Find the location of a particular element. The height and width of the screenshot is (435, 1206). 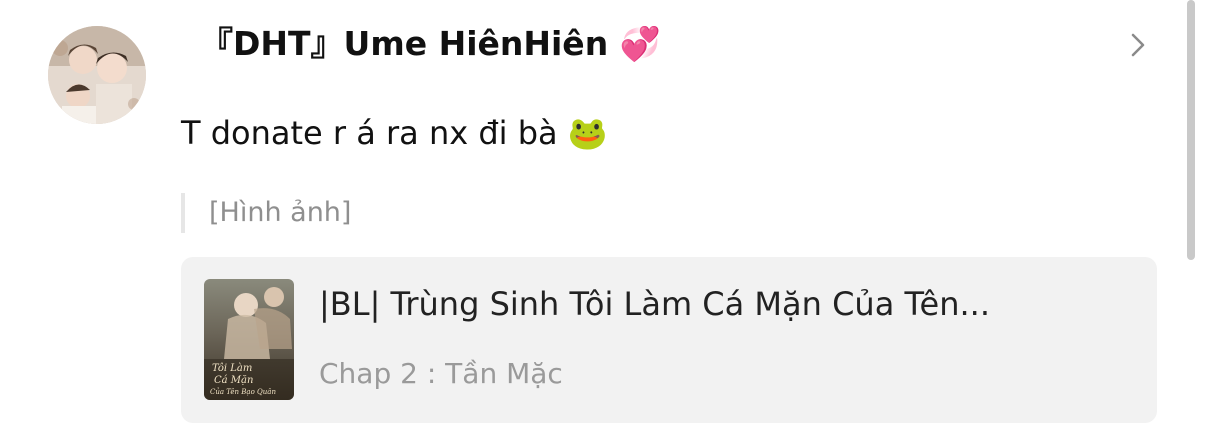

username: 『DHT』Ume HiênHiên 💞 is located at coordinates (430, 44).